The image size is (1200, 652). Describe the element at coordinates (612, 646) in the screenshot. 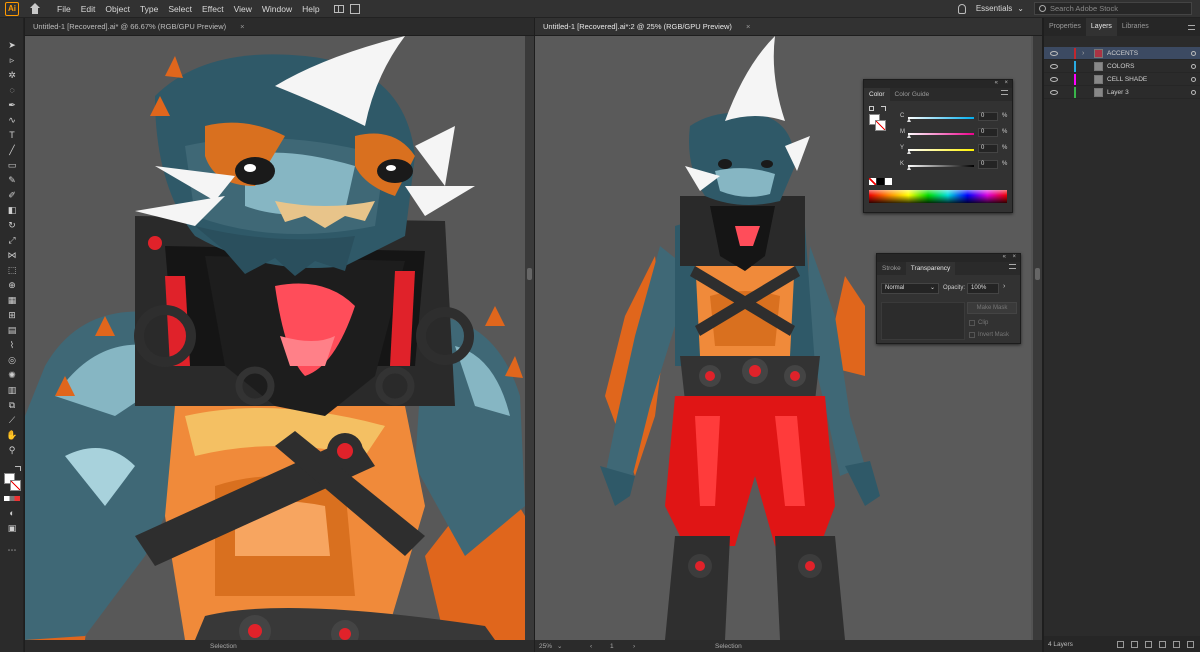

I see `artboard-number: 1` at that location.